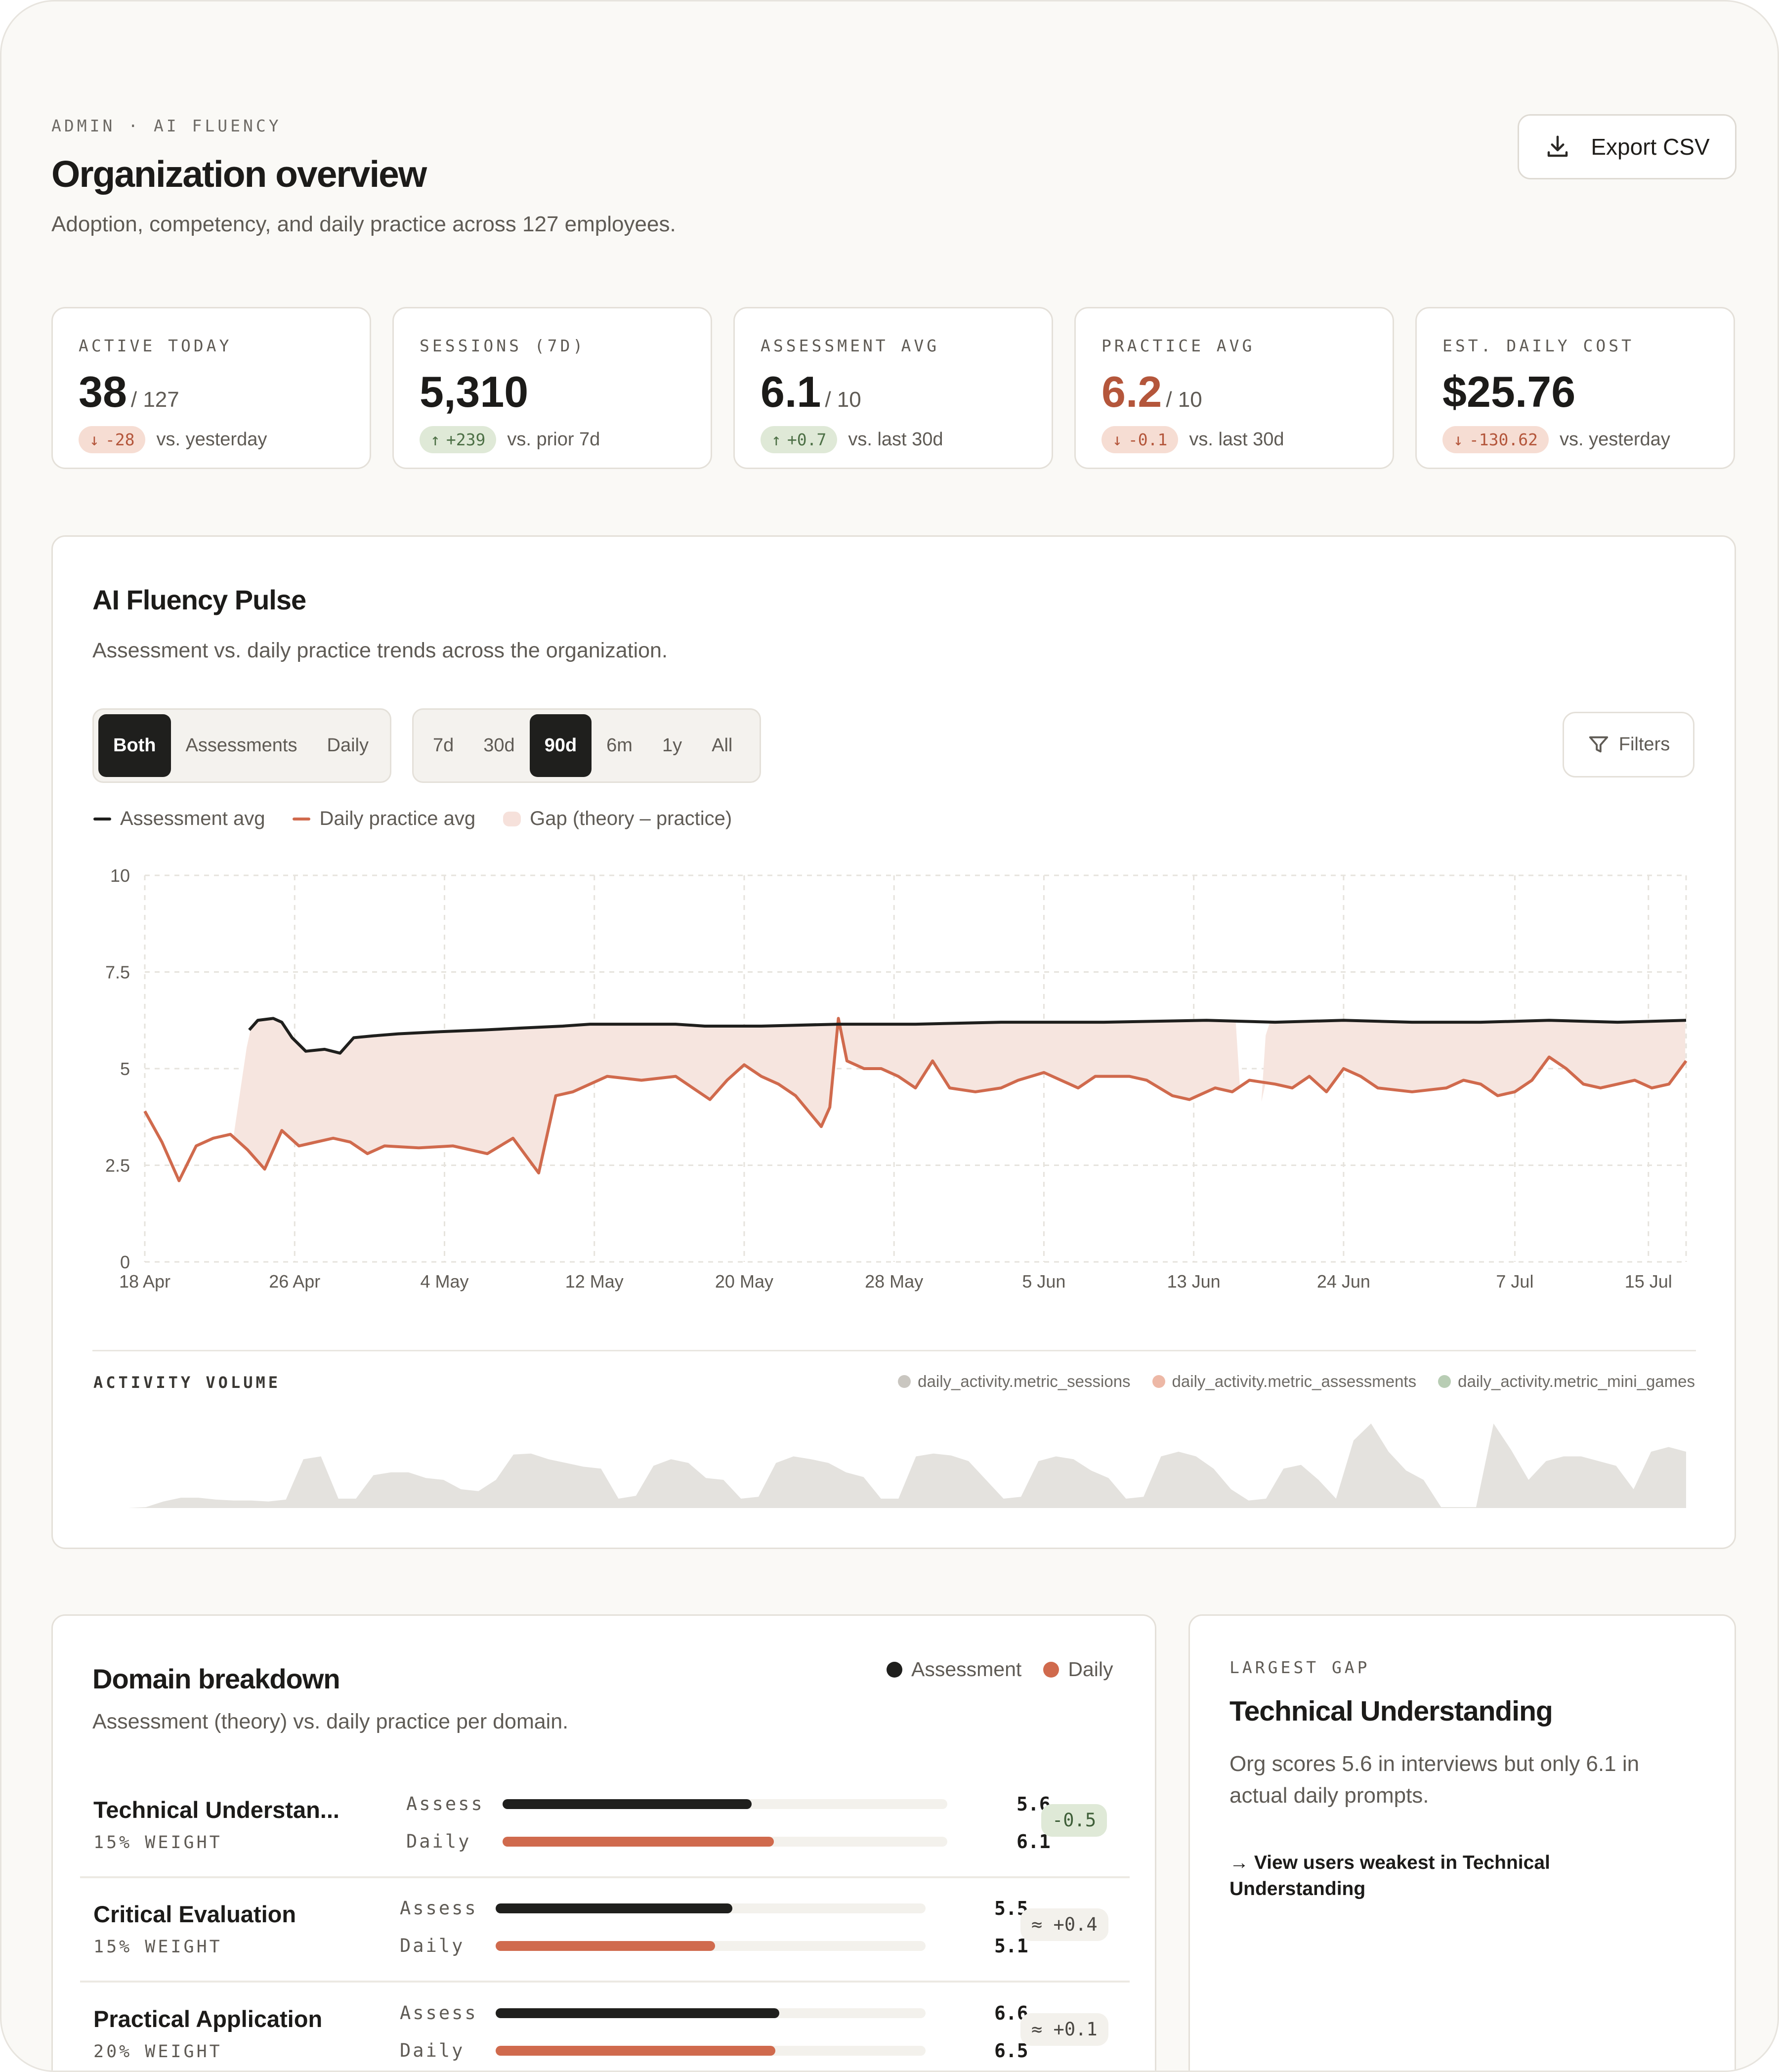 This screenshot has height=2072, width=1779. Describe the element at coordinates (208, 2019) in the screenshot. I see `domain-name: Practical Application` at that location.